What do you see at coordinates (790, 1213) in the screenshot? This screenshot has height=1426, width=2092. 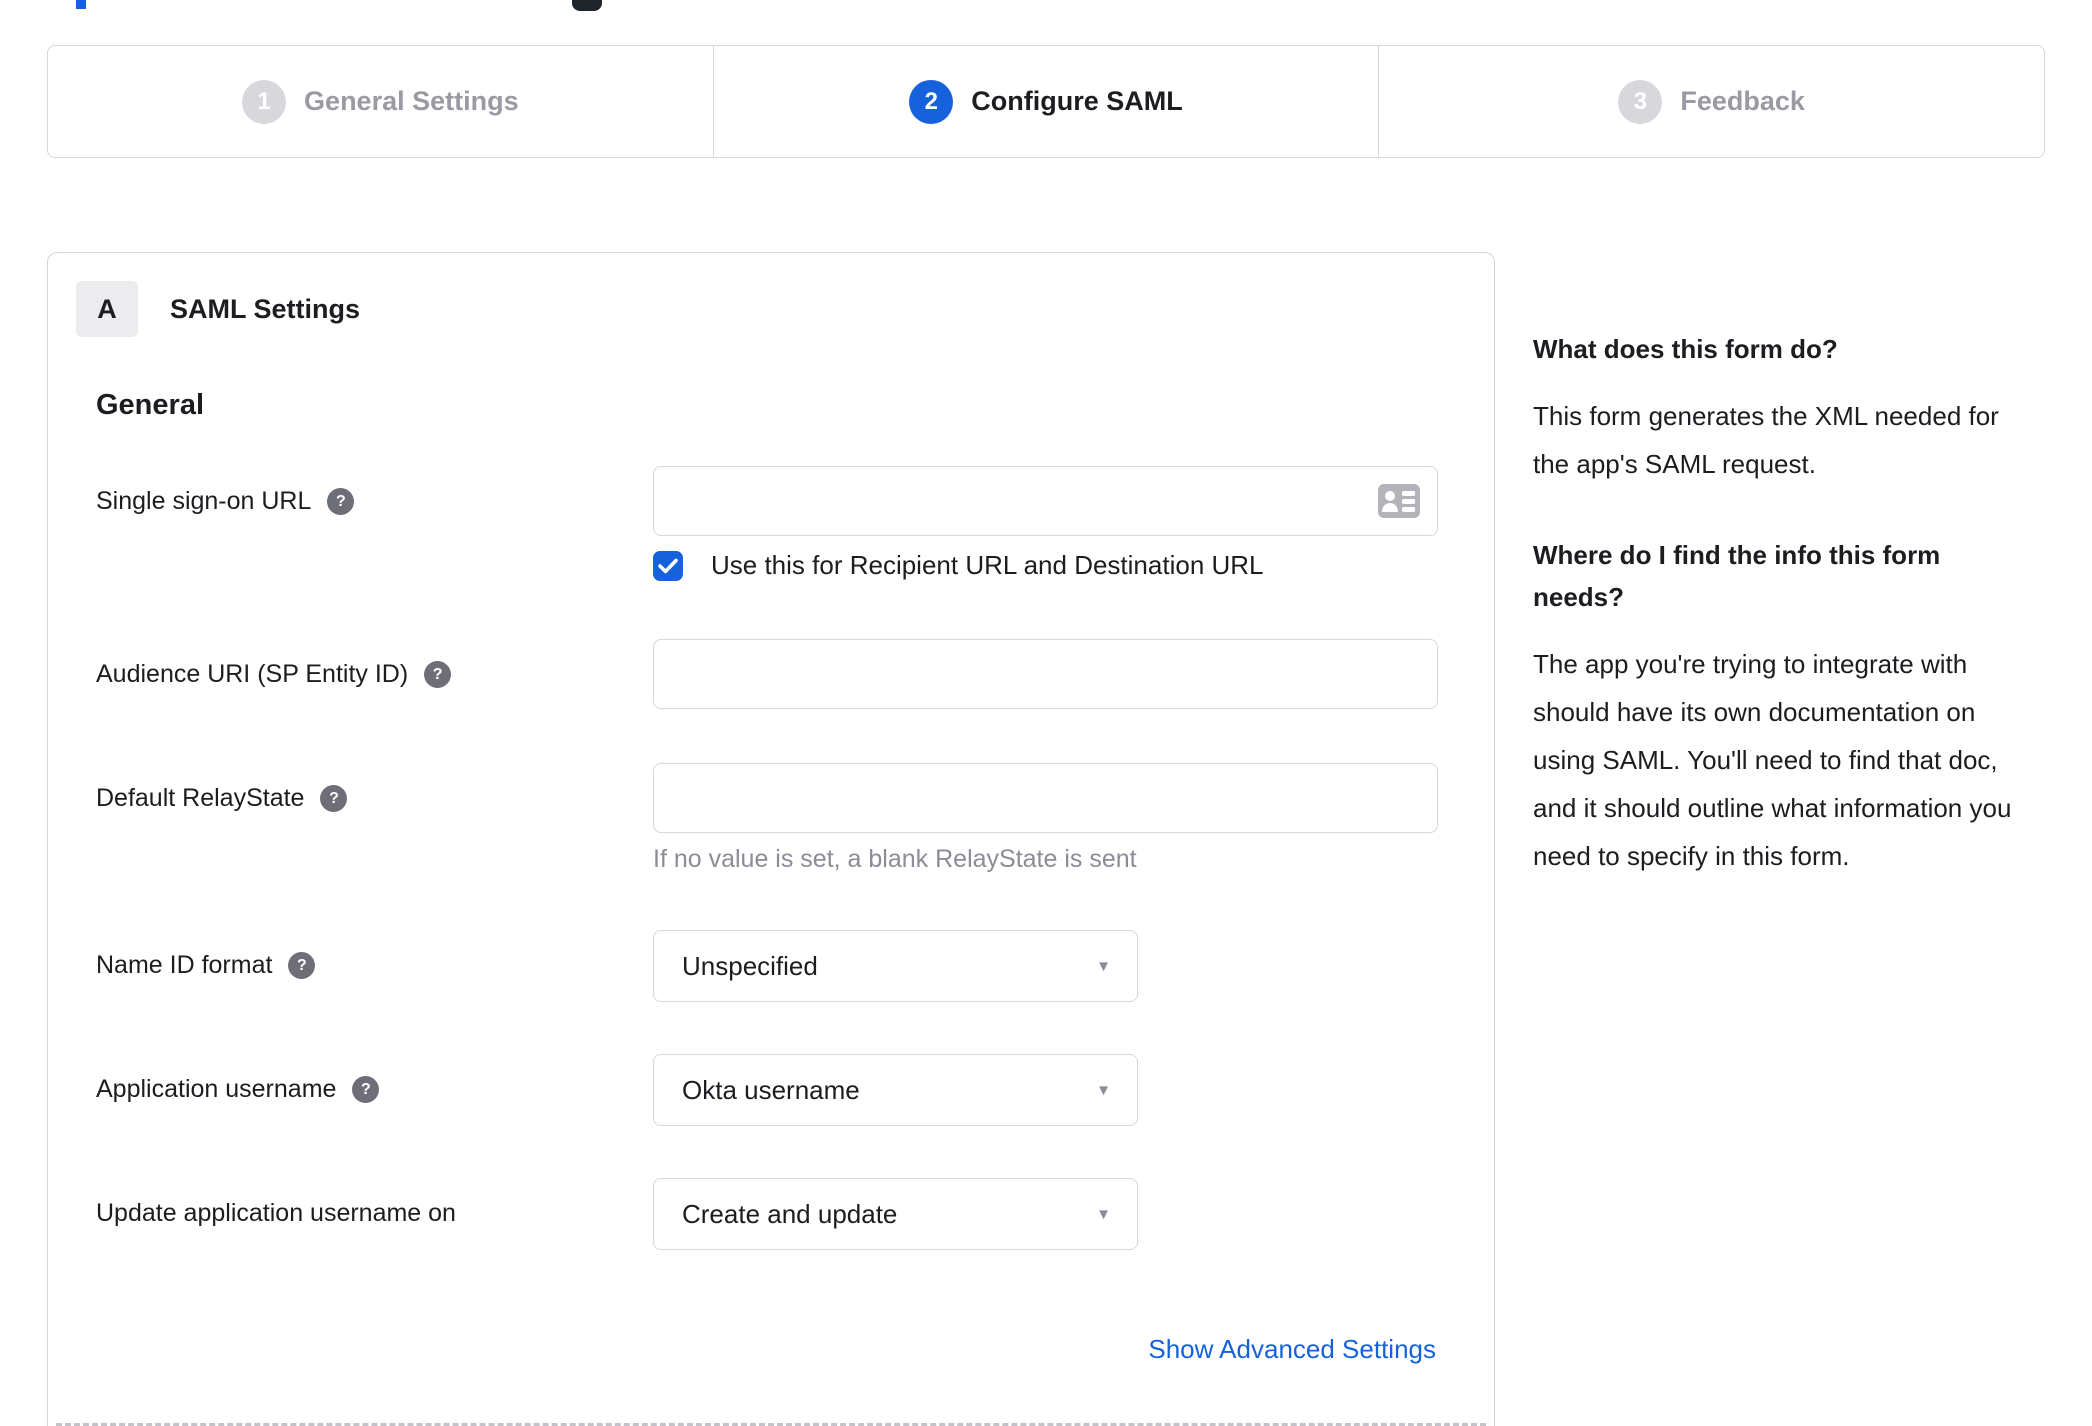 I see `update-username-value: Create and update` at bounding box center [790, 1213].